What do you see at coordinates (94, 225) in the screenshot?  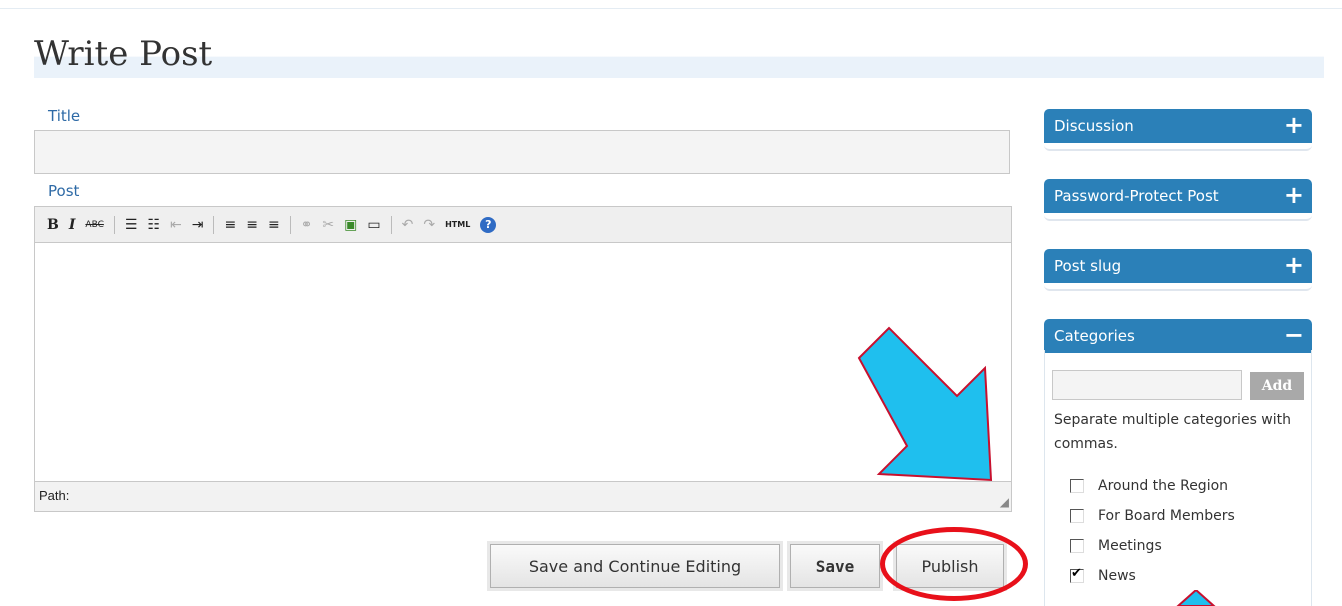 I see `strikethrough-icon: ABC` at bounding box center [94, 225].